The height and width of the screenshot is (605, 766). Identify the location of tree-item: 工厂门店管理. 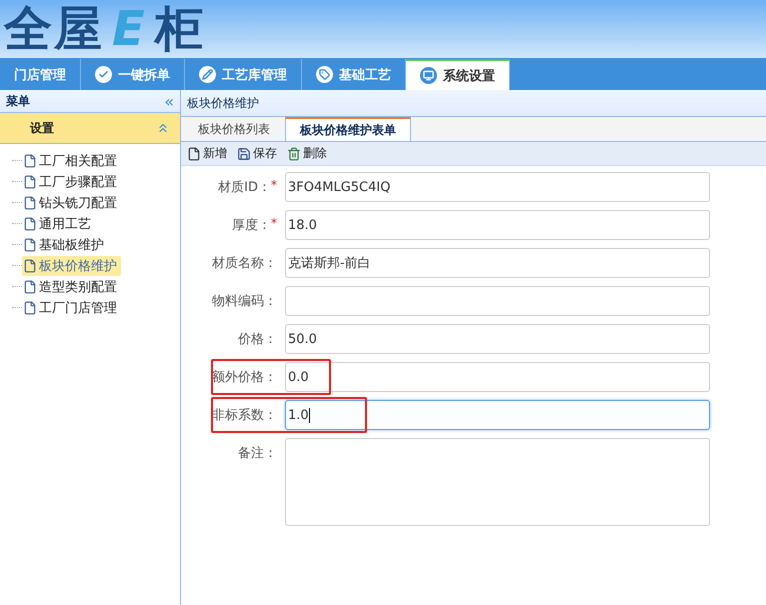
(71, 308).